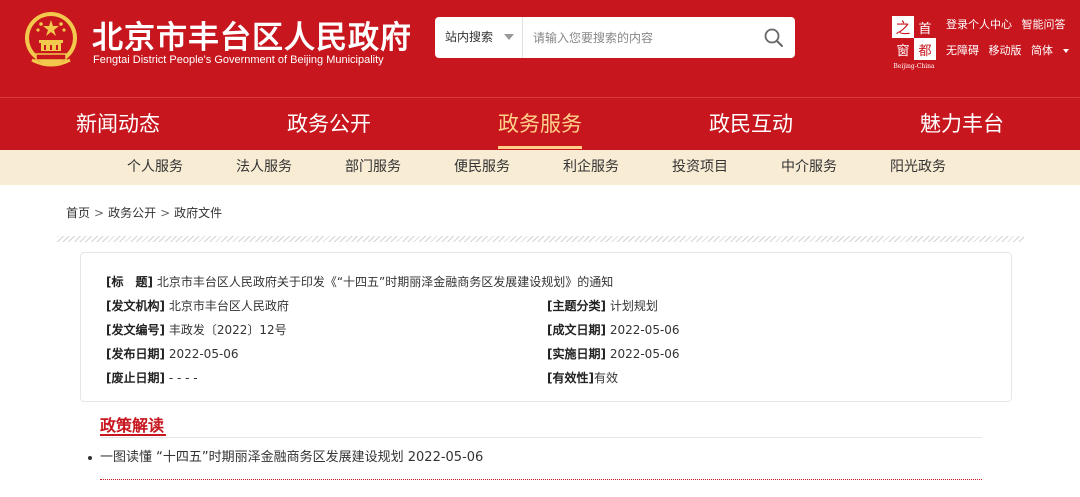  Describe the element at coordinates (373, 167) in the screenshot. I see `subnav-item-department: 部门服务` at that location.